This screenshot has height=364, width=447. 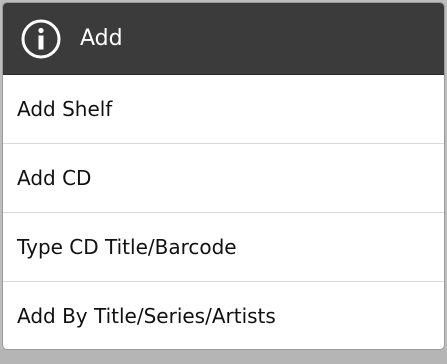 I want to click on item-label: Add By Title/Series/Artists, so click(x=146, y=316).